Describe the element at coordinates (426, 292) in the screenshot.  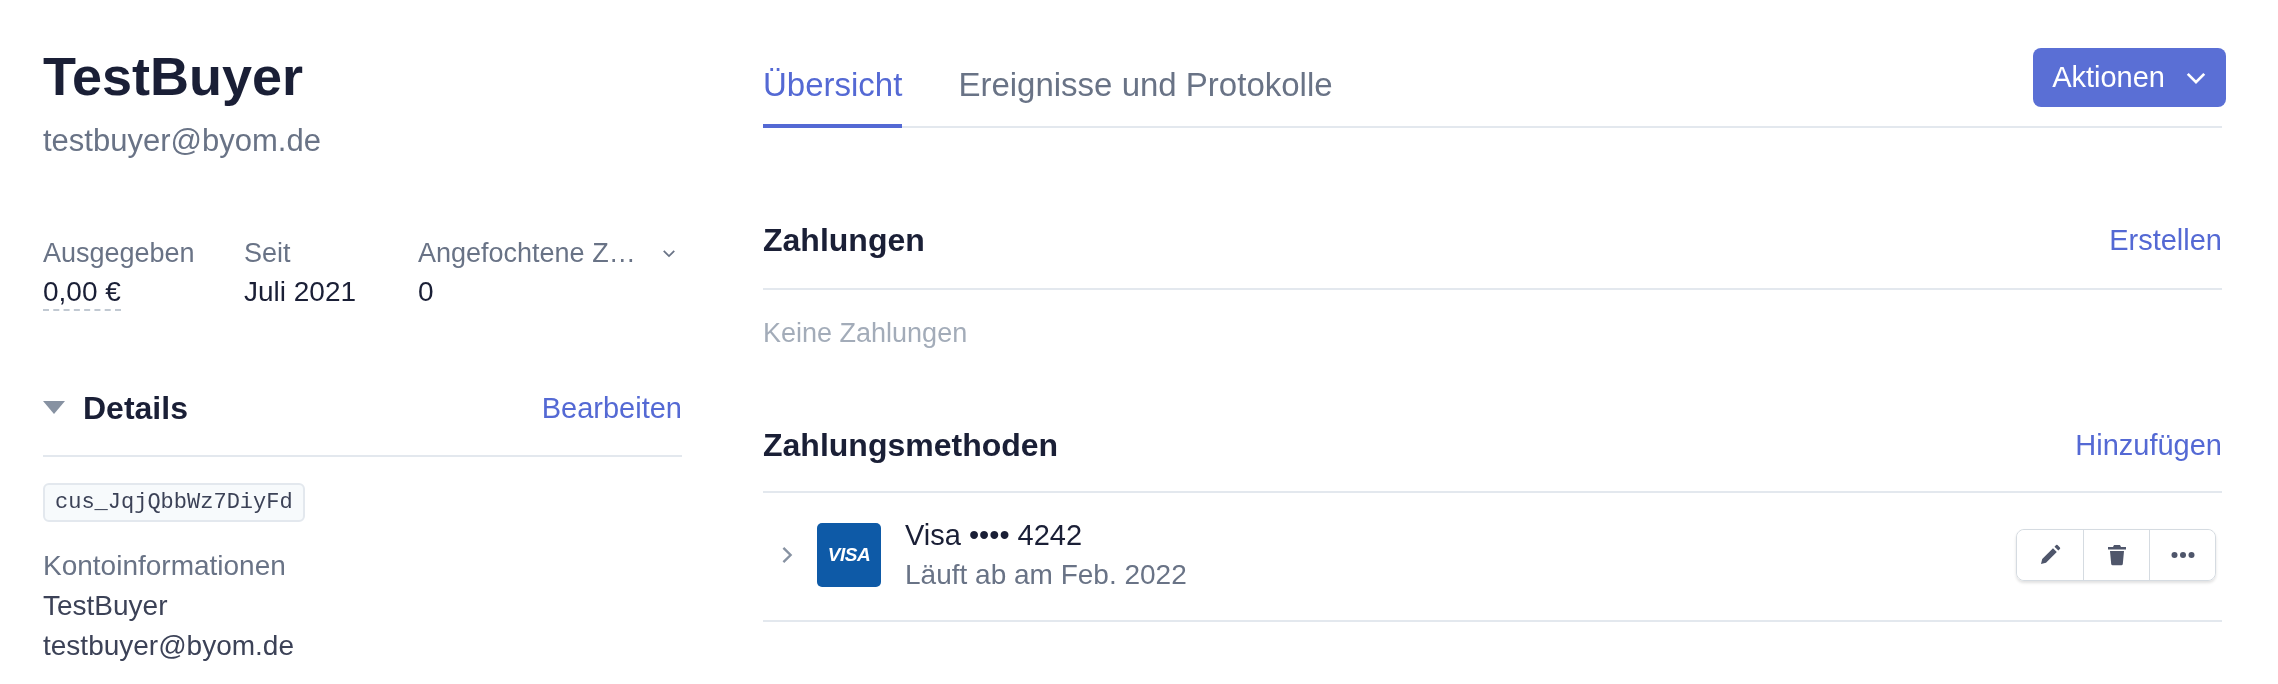
I see `stat-value: 0` at that location.